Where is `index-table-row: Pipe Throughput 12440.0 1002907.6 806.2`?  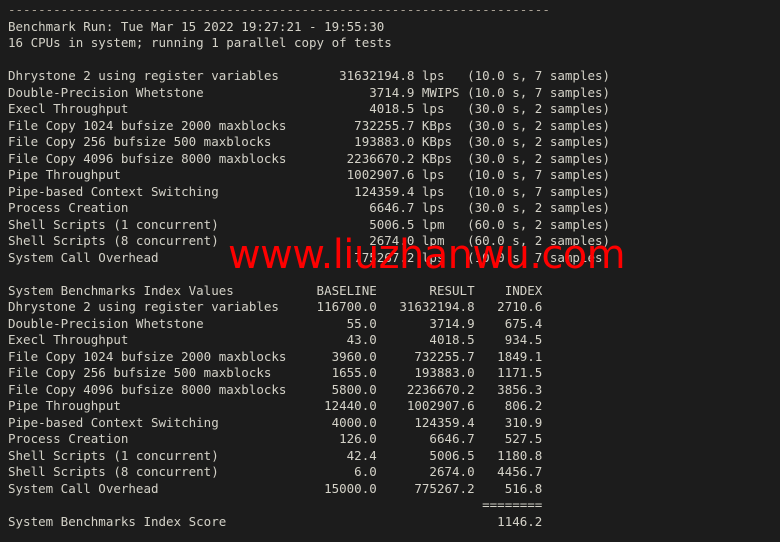
index-table-row: Pipe Throughput 12440.0 1002907.6 806.2 is located at coordinates (275, 405).